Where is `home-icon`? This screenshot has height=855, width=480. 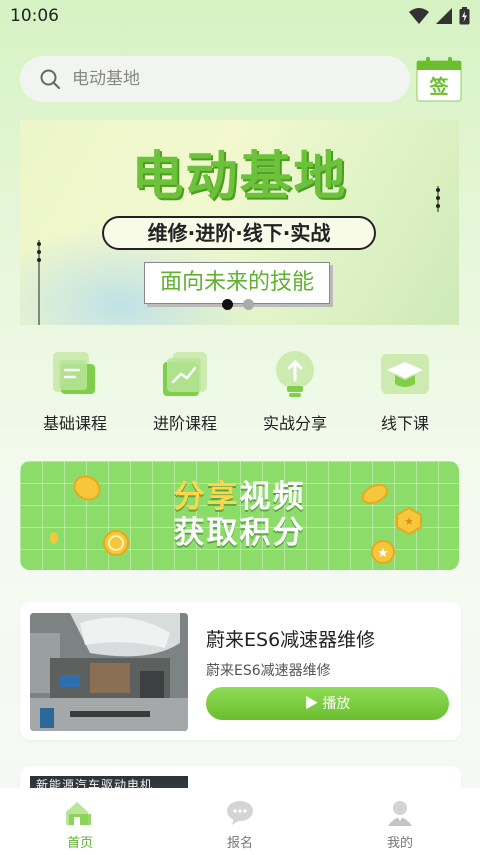
home-icon is located at coordinates (78, 813).